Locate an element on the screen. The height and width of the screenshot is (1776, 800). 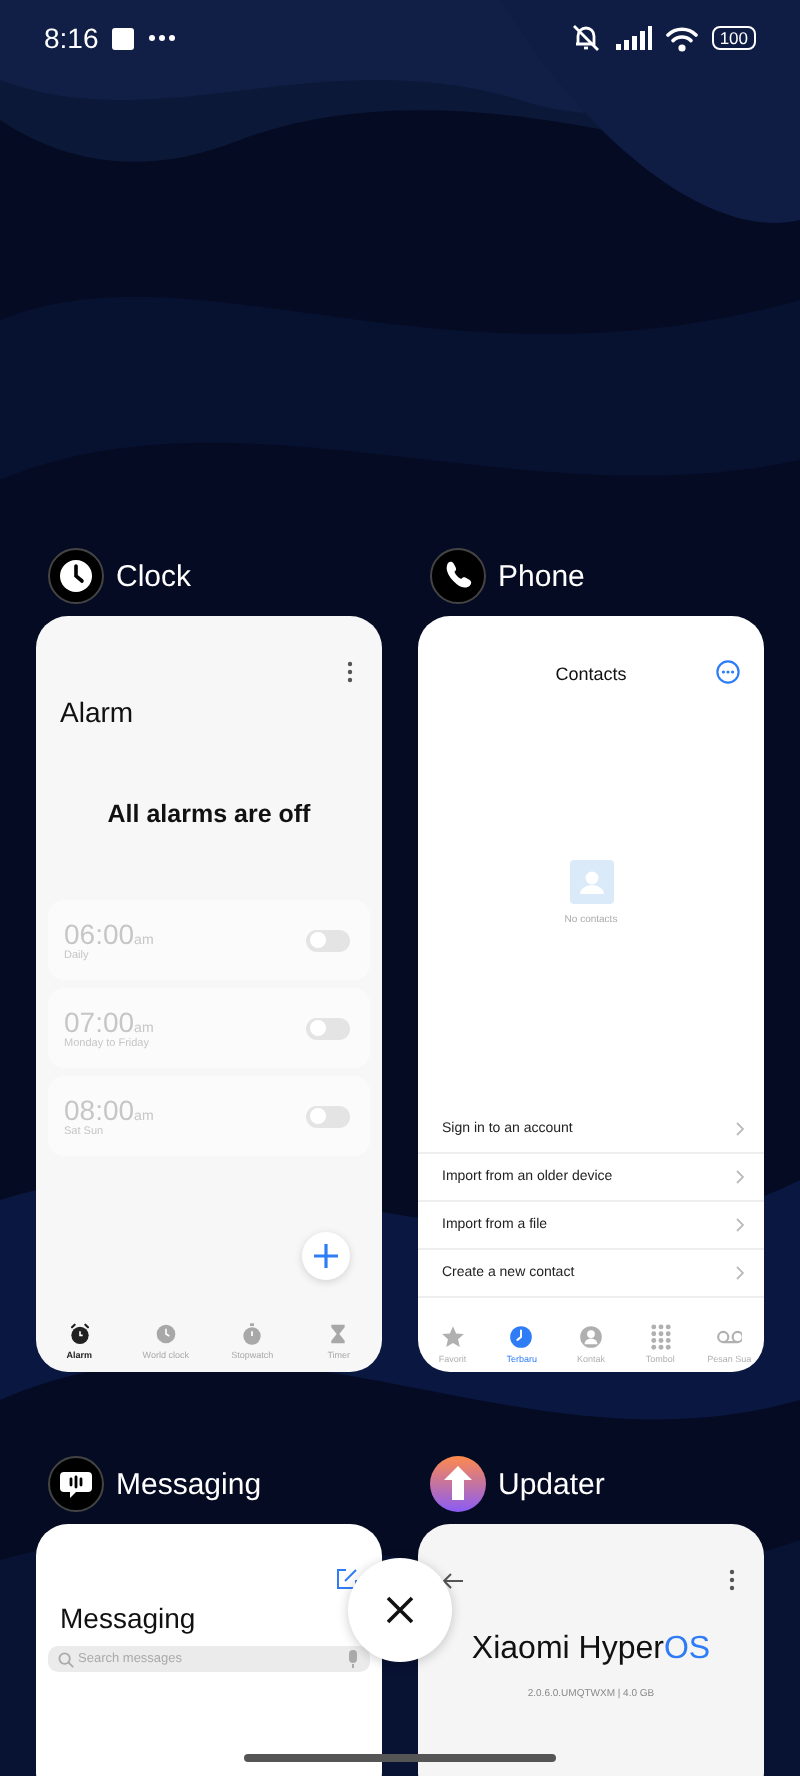
contact-placeholder-icon is located at coordinates (591, 882).